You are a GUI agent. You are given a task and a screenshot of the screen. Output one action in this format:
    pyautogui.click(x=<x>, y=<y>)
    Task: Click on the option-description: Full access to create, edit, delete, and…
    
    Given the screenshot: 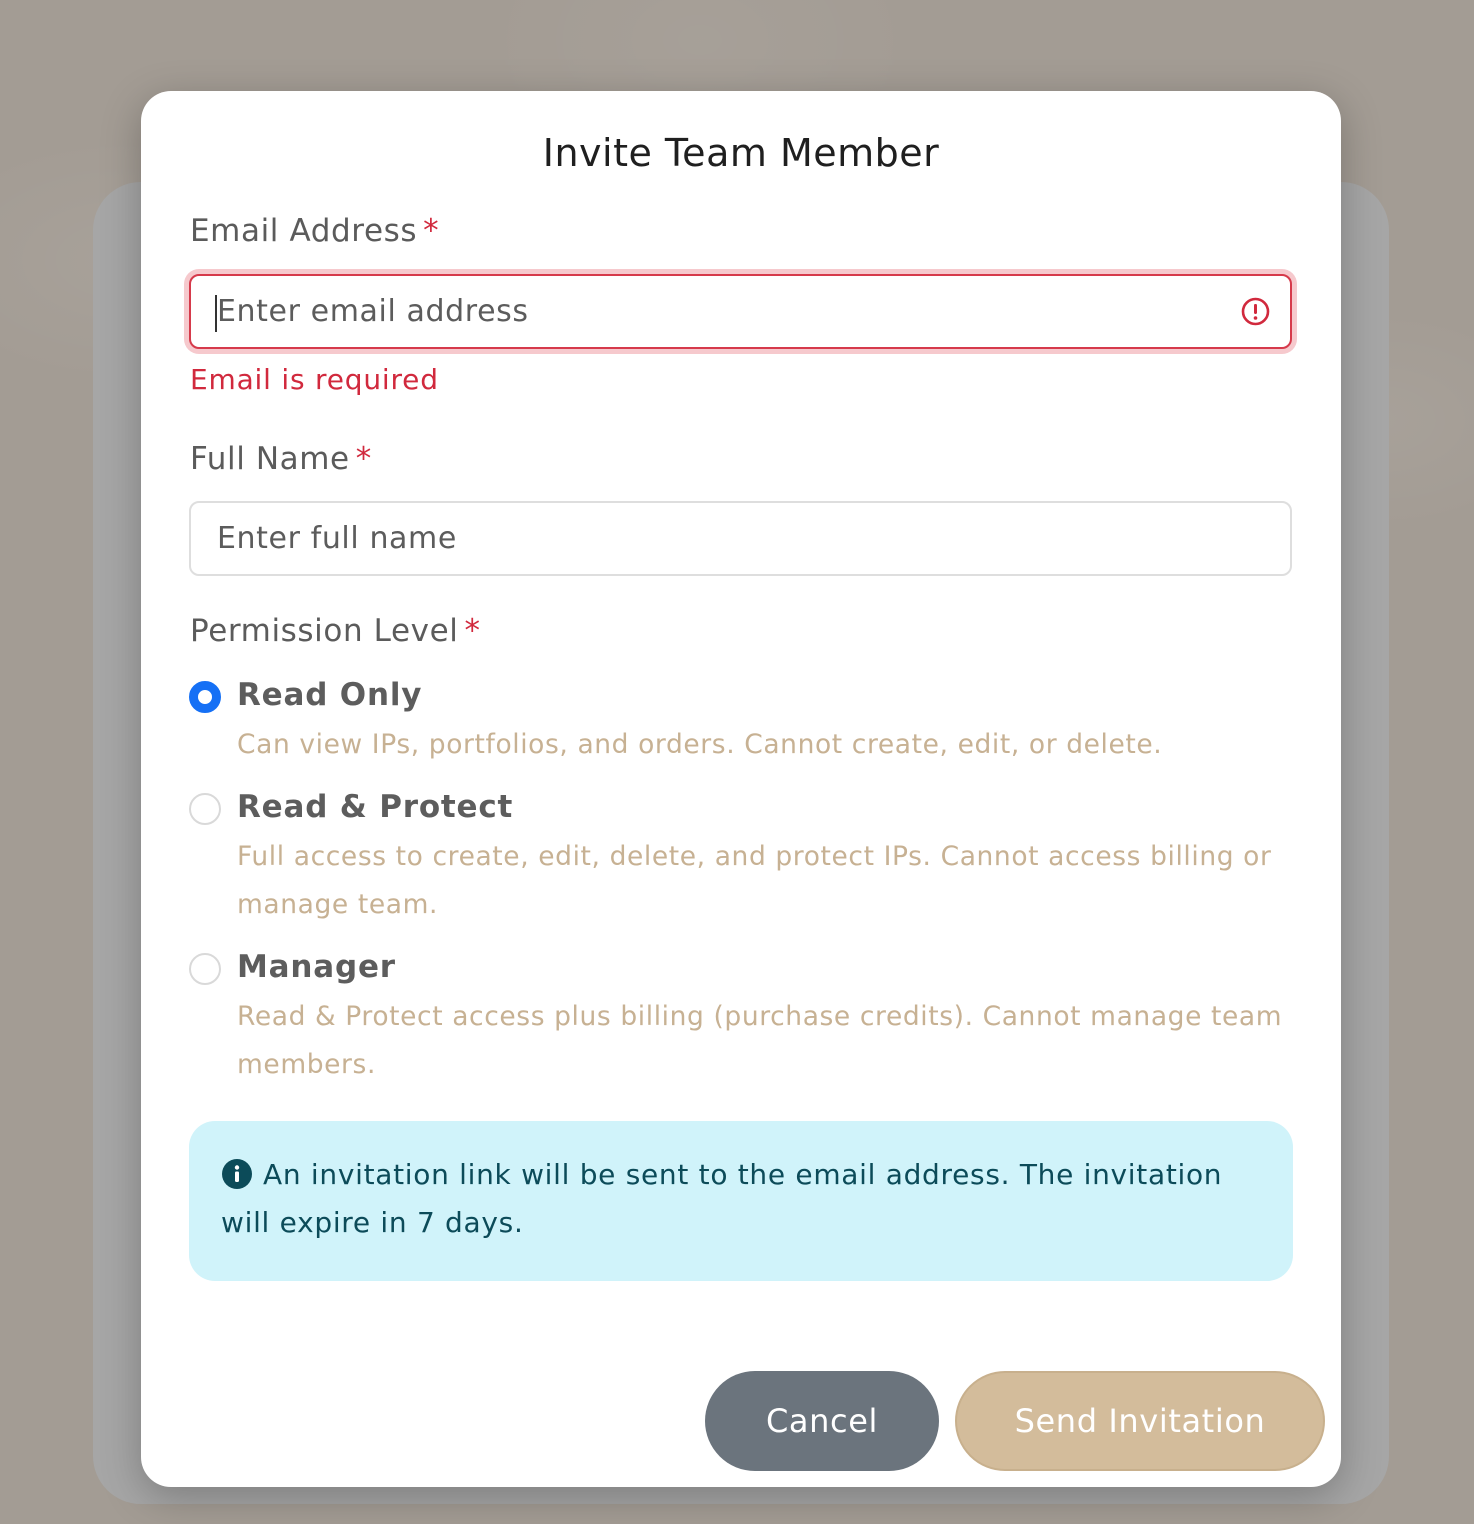 What is the action you would take?
    pyautogui.click(x=754, y=880)
    